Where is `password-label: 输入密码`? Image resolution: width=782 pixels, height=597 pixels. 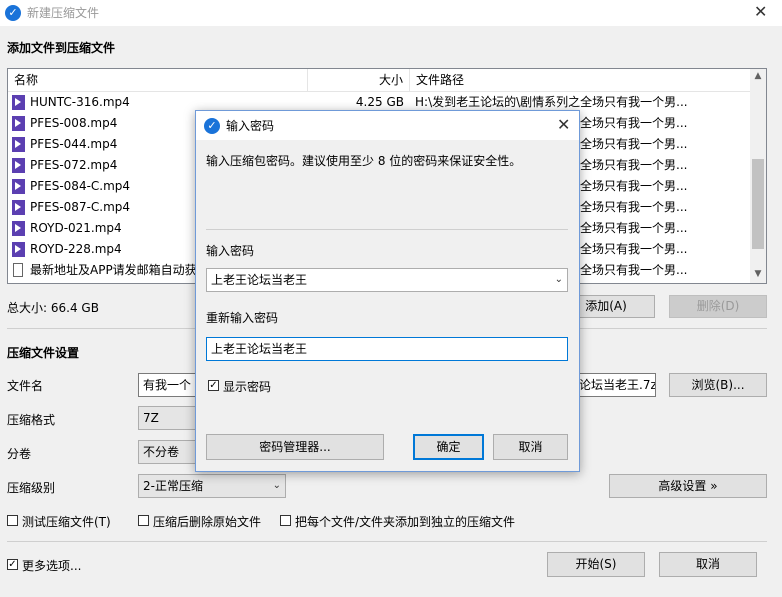 password-label: 输入密码 is located at coordinates (230, 251).